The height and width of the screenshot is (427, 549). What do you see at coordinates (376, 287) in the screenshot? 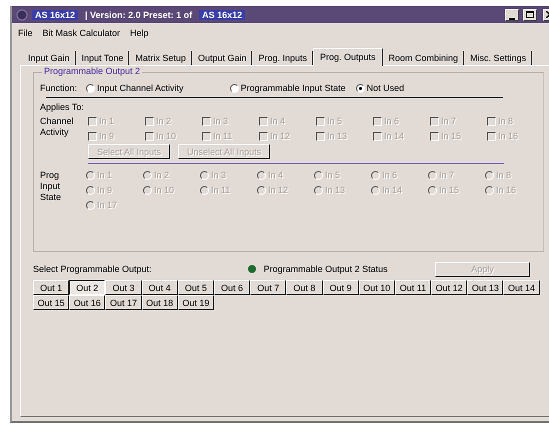
I see `output-button: Out 10` at bounding box center [376, 287].